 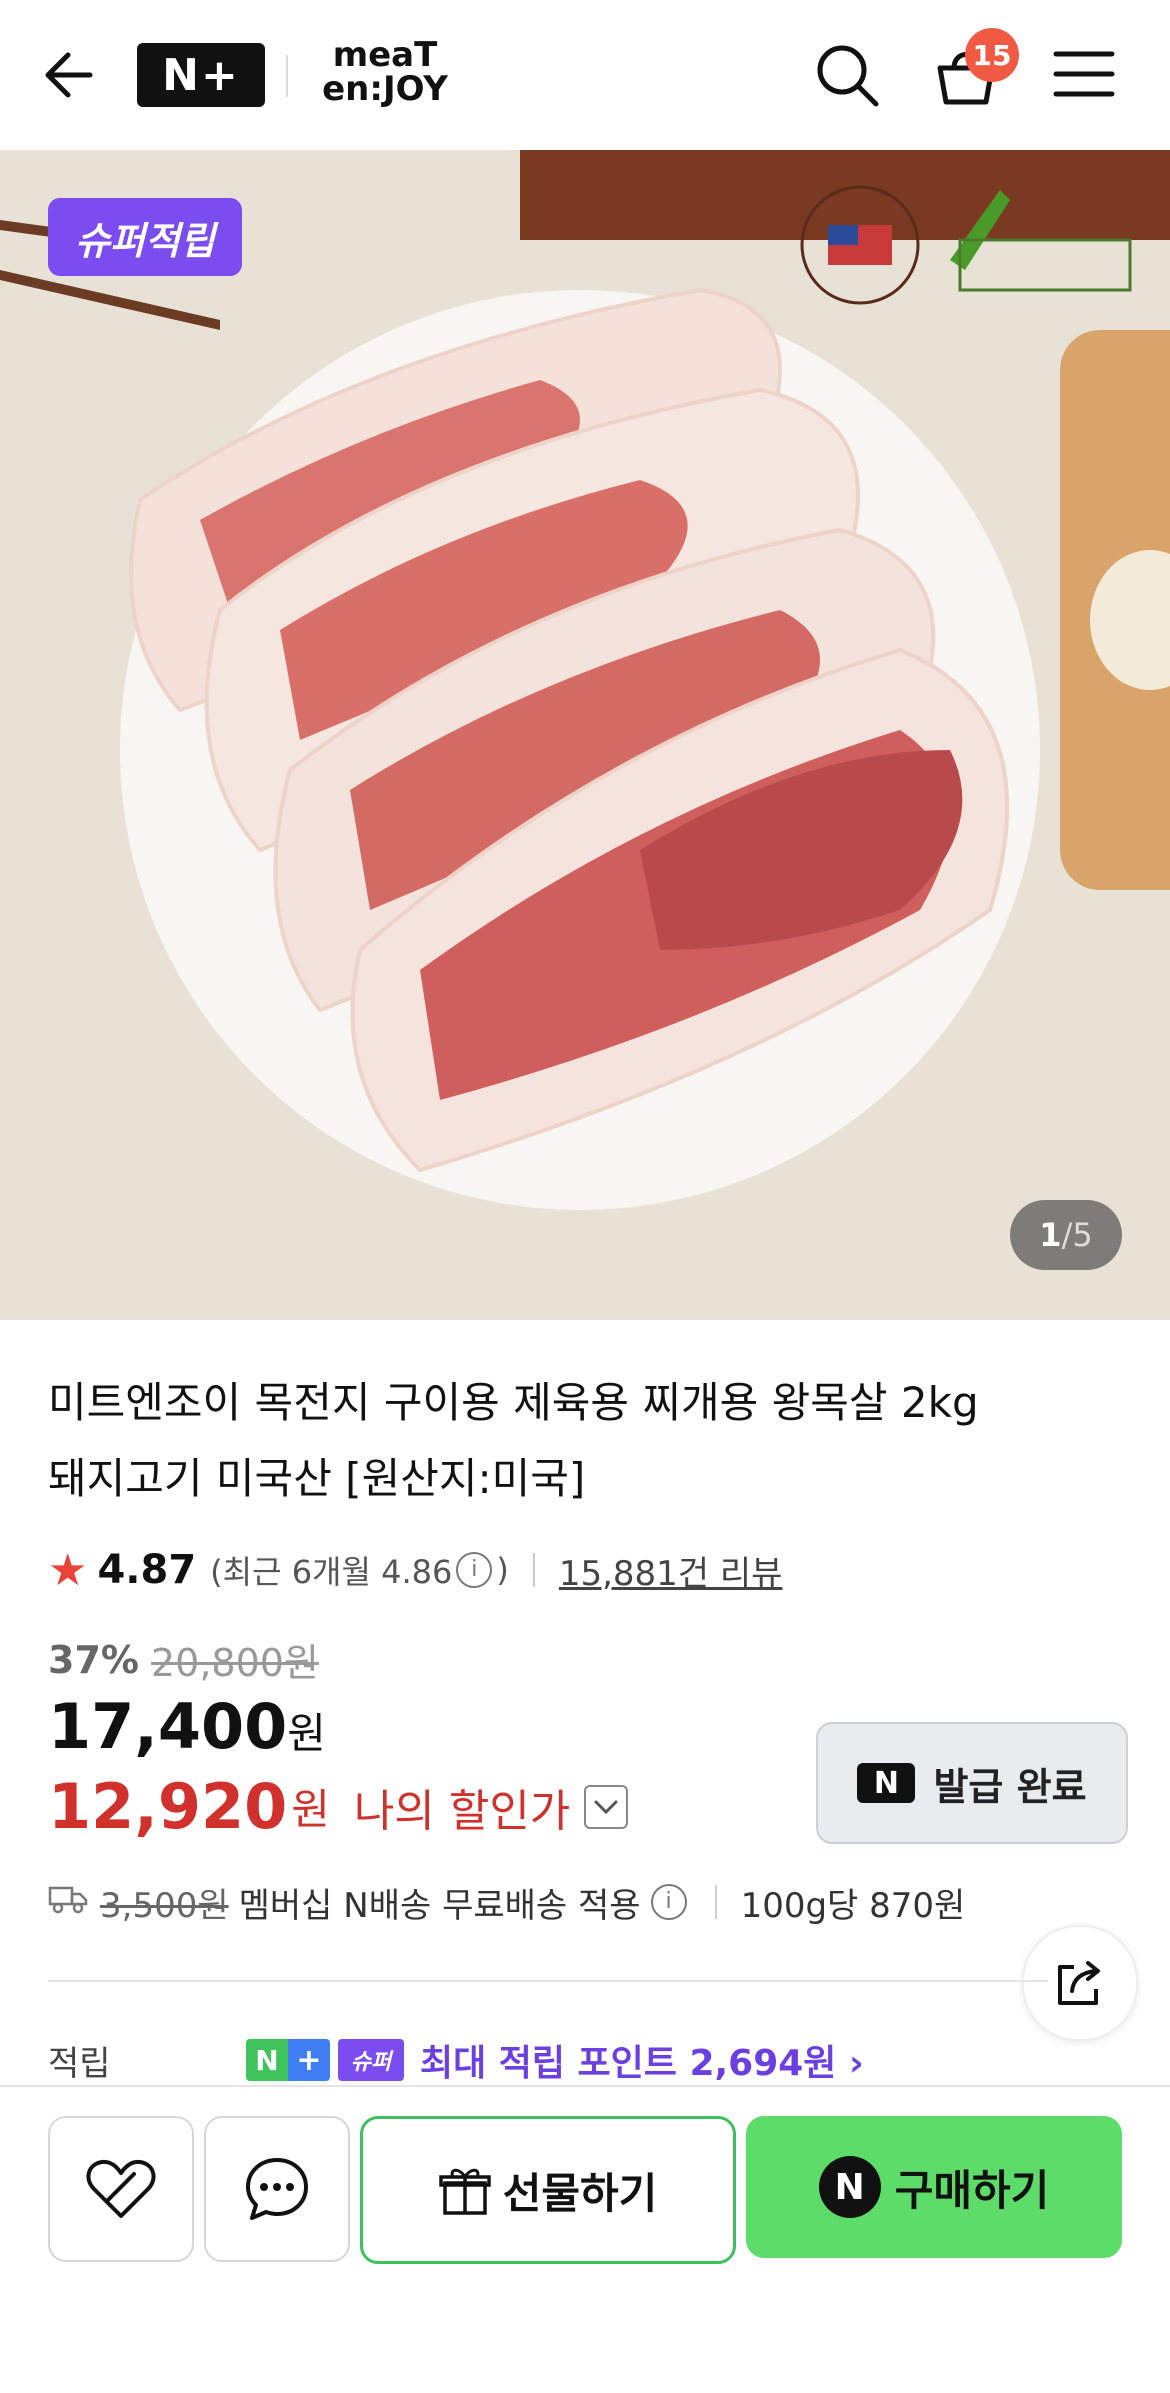 I want to click on super-points-badge: 슈퍼적립, so click(x=145, y=237).